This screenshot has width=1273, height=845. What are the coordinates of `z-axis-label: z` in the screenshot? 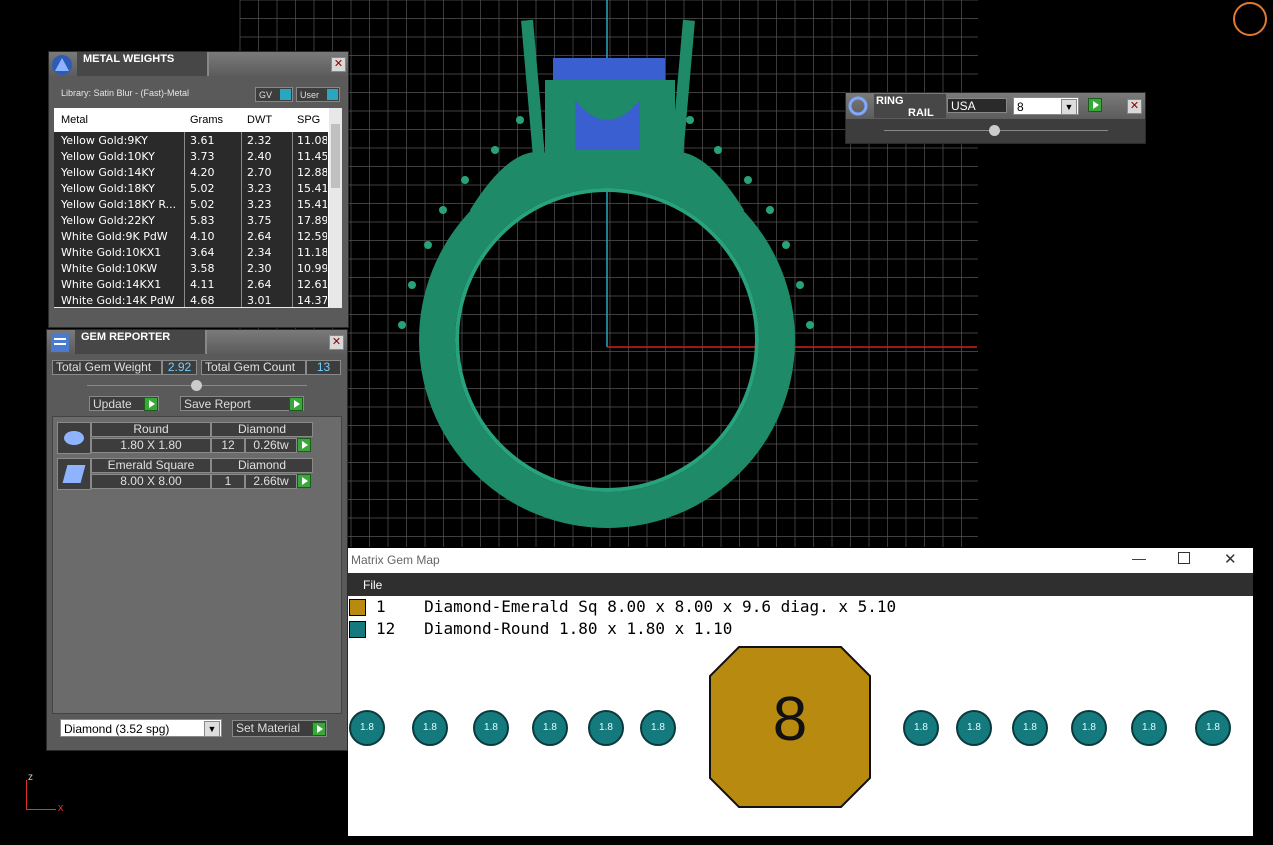 It's located at (30, 777).